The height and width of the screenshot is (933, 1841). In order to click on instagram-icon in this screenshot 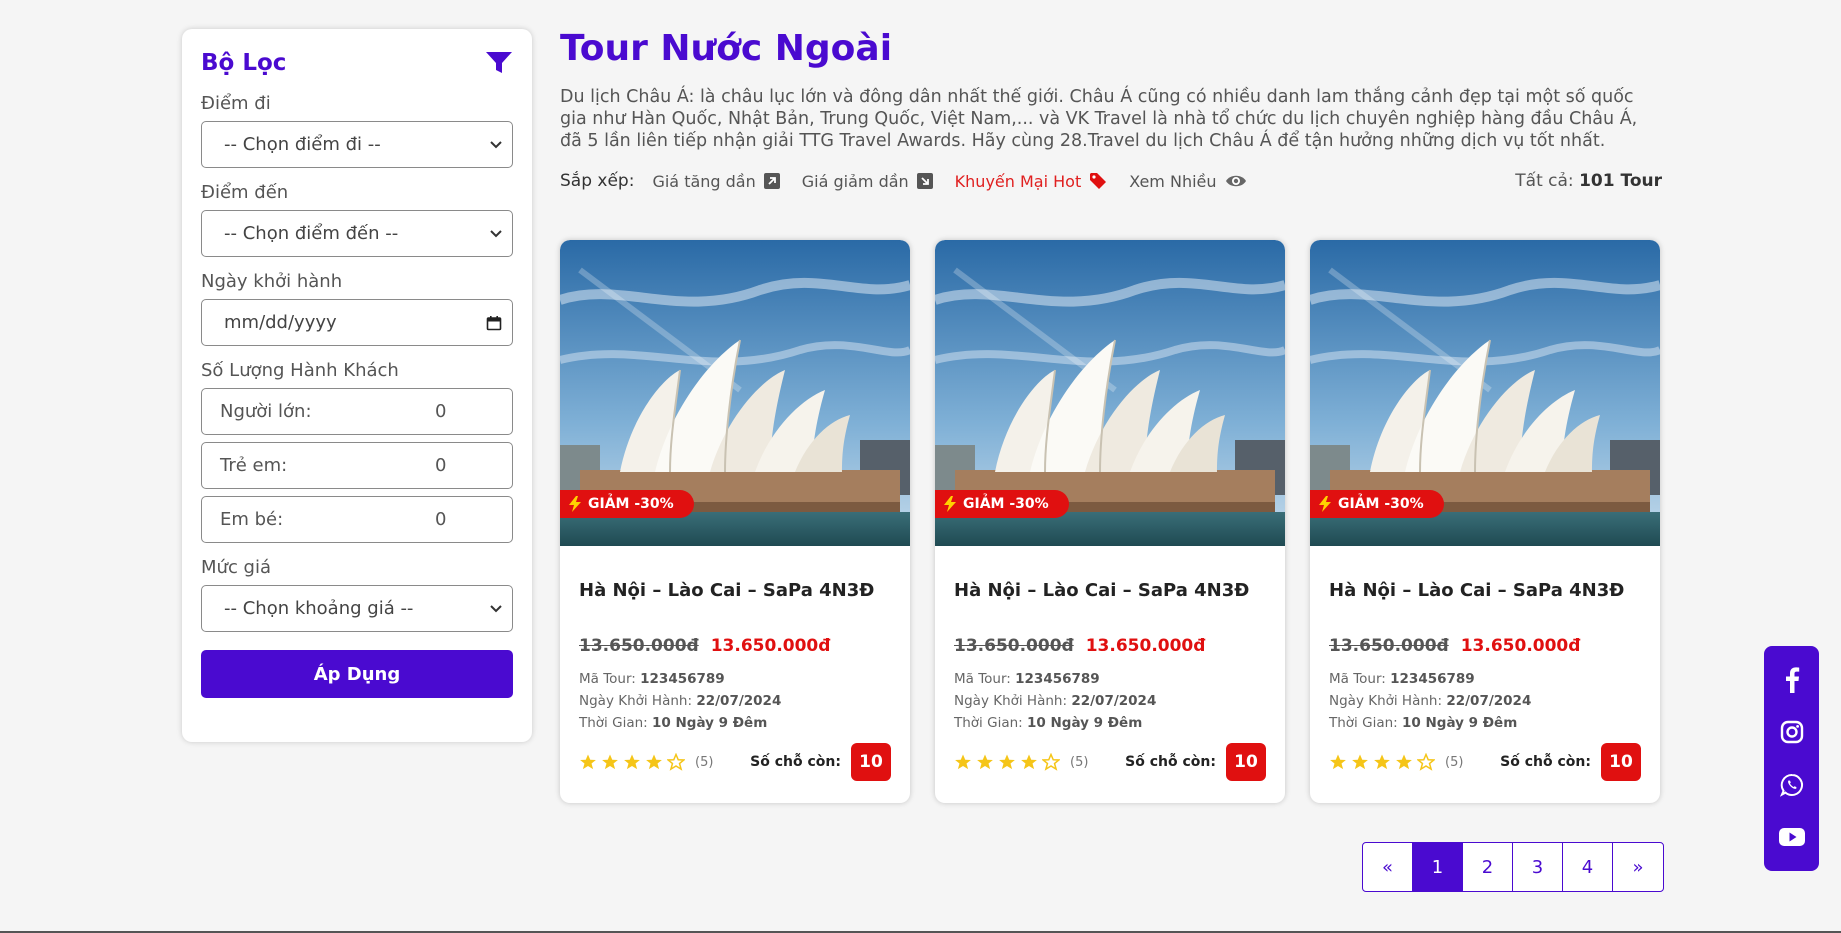, I will do `click(1792, 732)`.